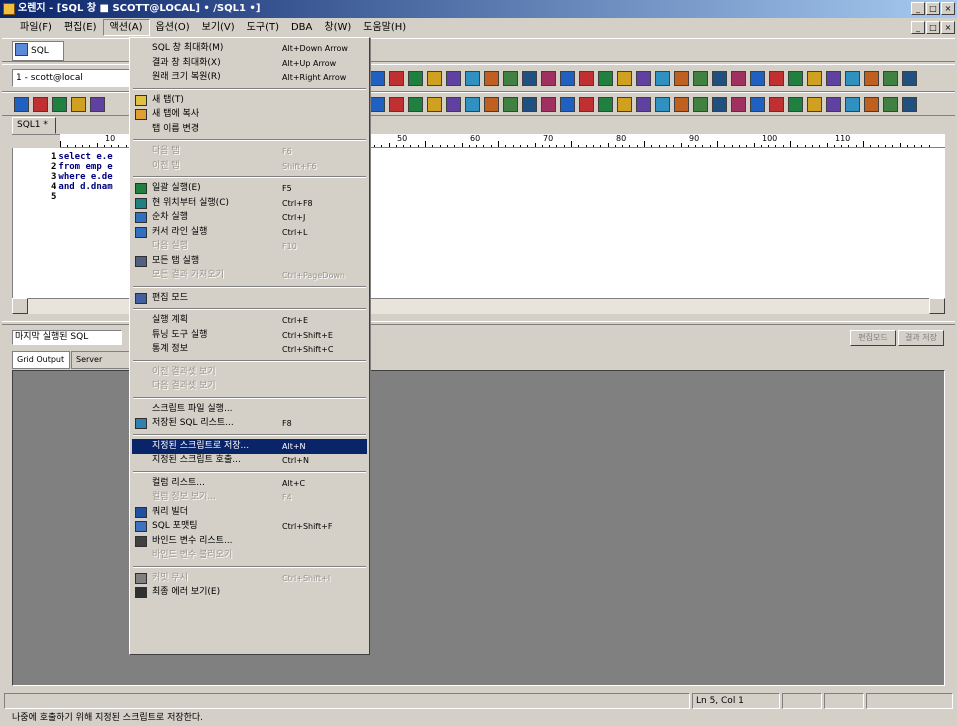  What do you see at coordinates (218, 27) in the screenshot?
I see `menu-view: 보기(V)` at bounding box center [218, 27].